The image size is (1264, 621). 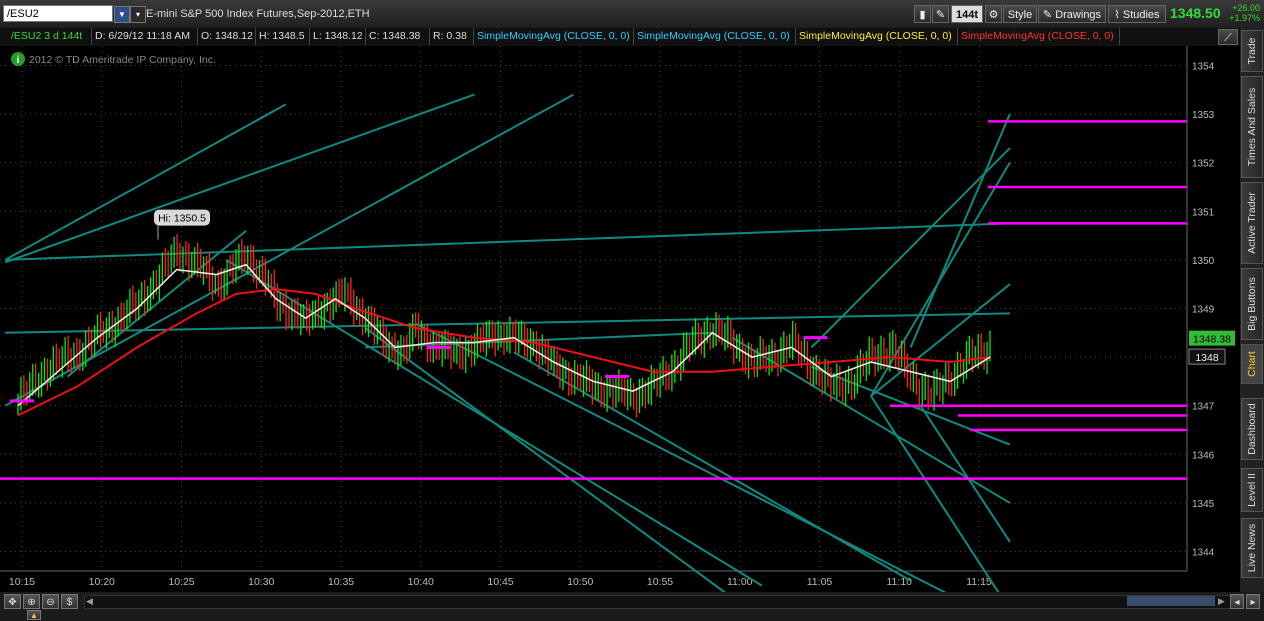 What do you see at coordinates (50, 36) in the screenshot?
I see `chart-label: /ESU2 3 d 144t` at bounding box center [50, 36].